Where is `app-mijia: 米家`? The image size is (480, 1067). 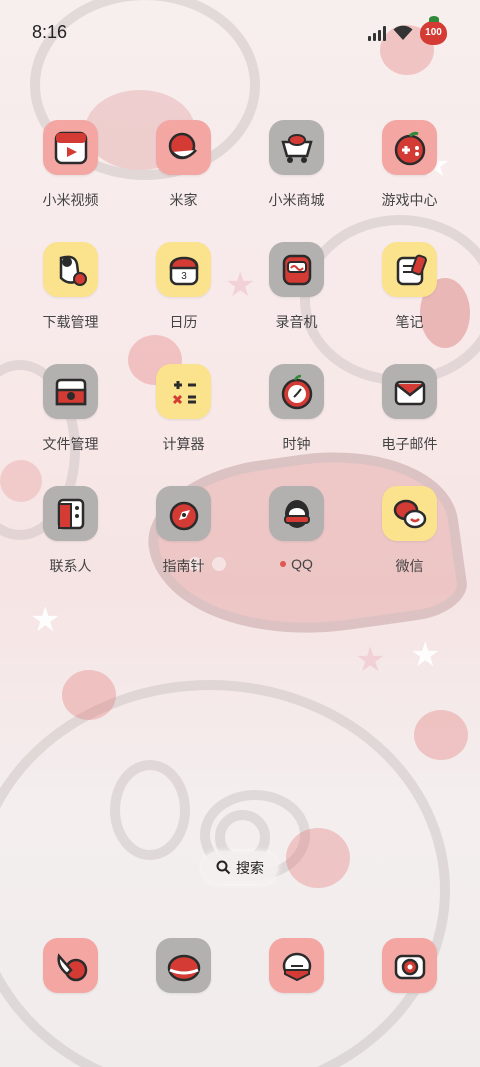 app-mijia: 米家 is located at coordinates (183, 175).